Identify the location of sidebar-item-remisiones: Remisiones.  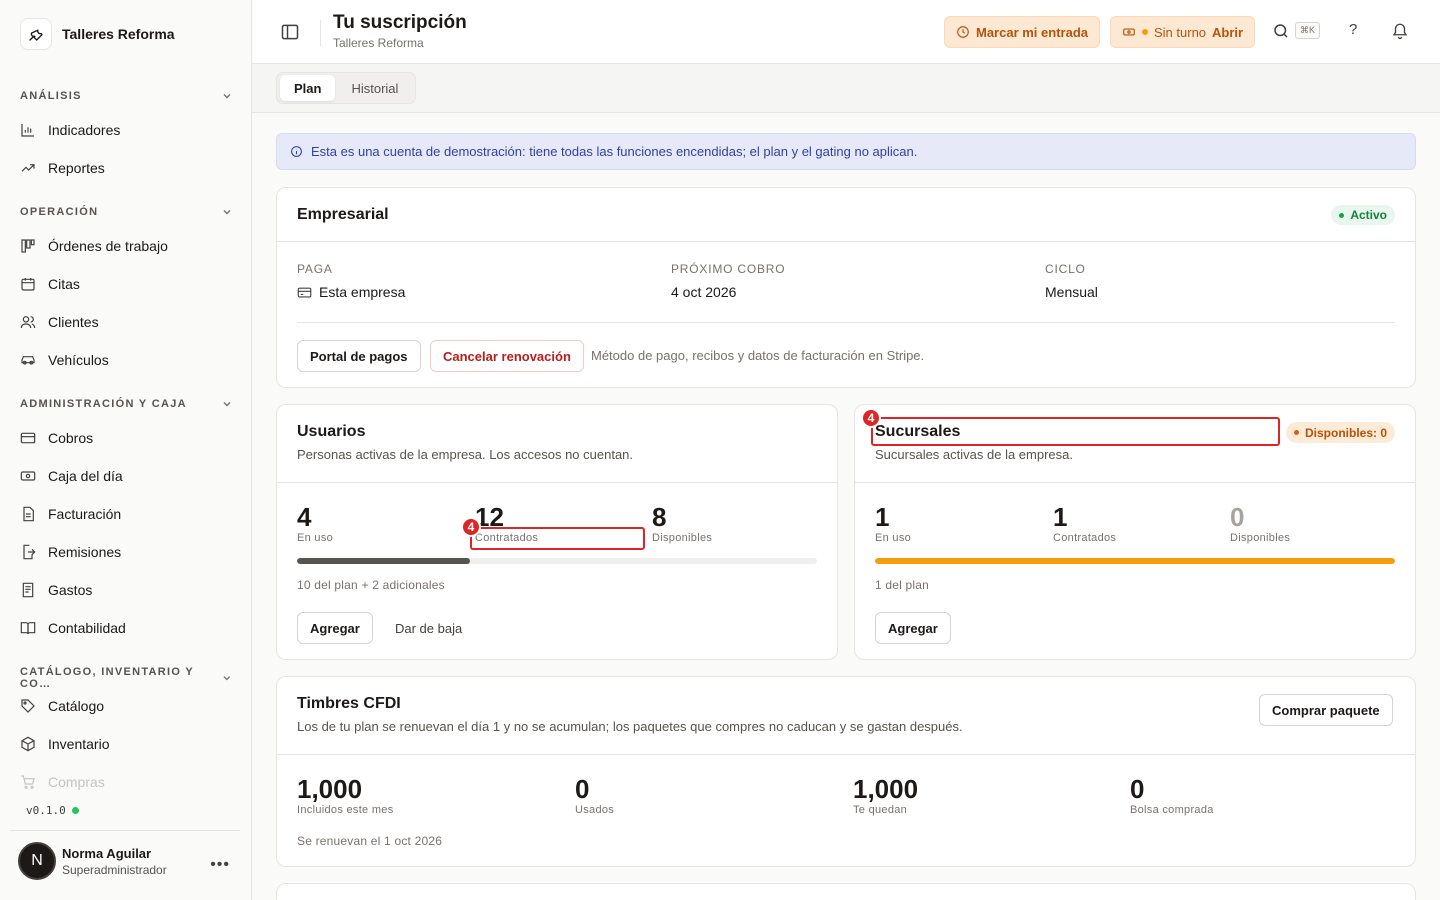
(126, 552).